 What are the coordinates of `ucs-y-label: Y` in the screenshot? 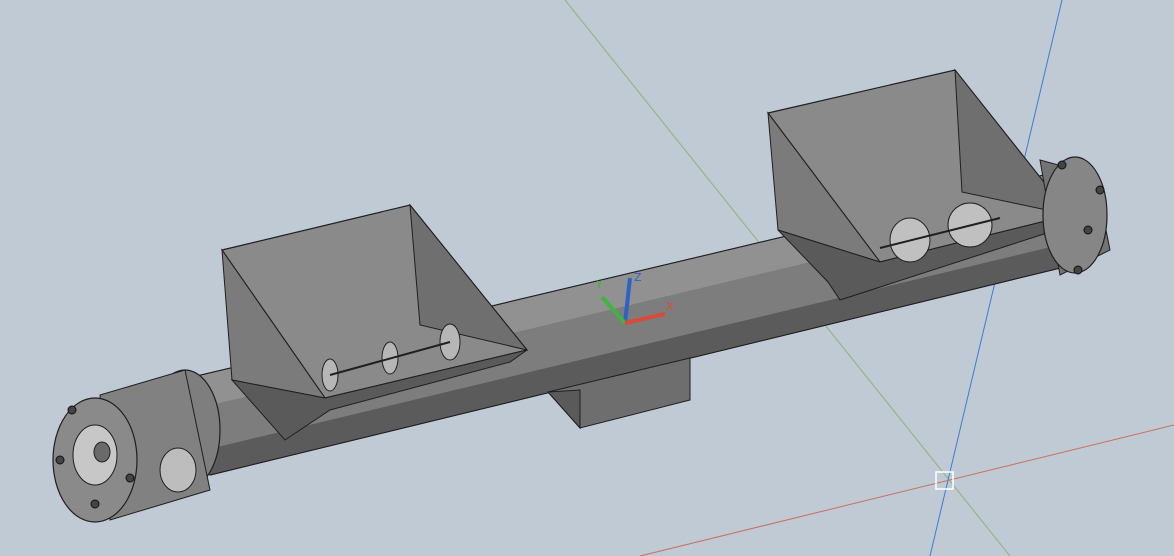 It's located at (599, 284).